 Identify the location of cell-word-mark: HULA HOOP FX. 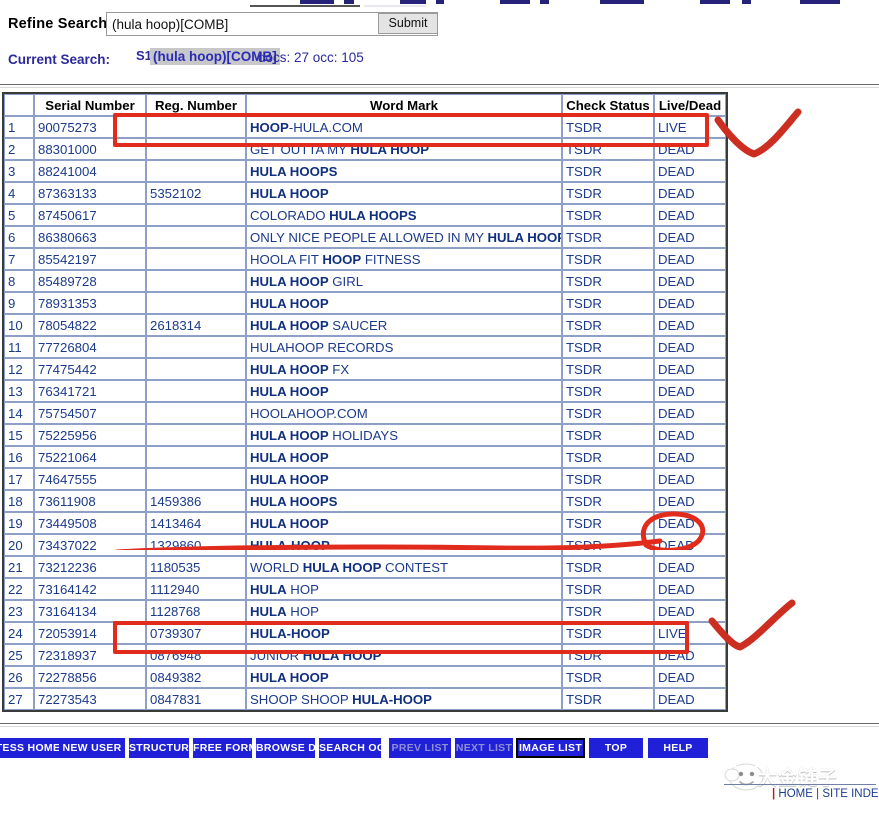
(404, 369).